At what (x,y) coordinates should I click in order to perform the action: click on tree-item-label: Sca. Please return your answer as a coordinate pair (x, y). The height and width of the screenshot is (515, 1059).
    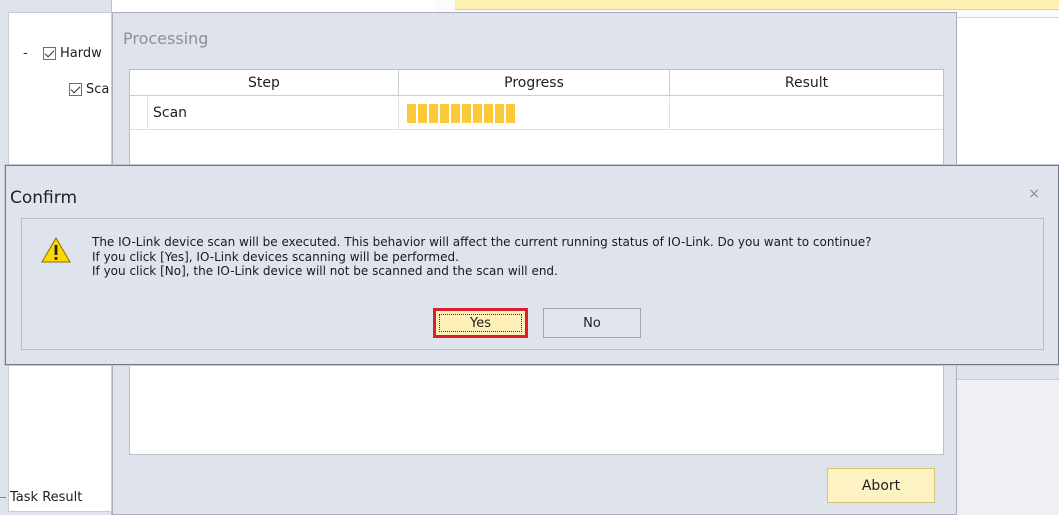
    Looking at the image, I should click on (98, 89).